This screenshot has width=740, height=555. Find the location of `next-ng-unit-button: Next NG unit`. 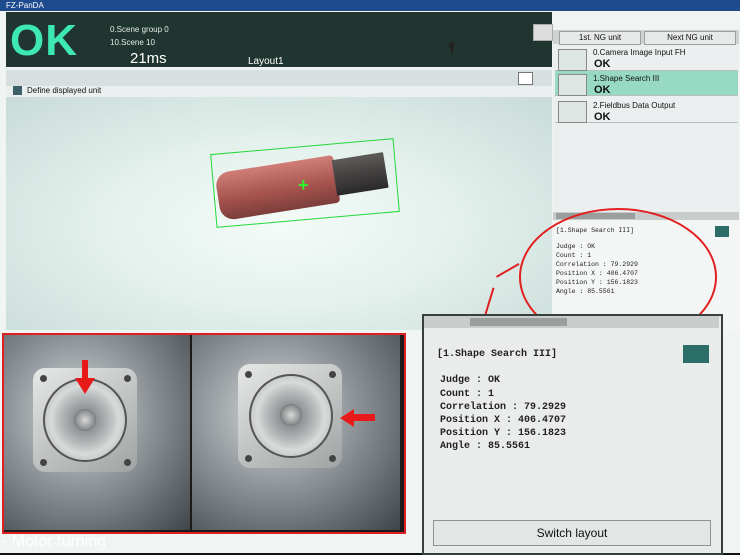

next-ng-unit-button: Next NG unit is located at coordinates (690, 38).